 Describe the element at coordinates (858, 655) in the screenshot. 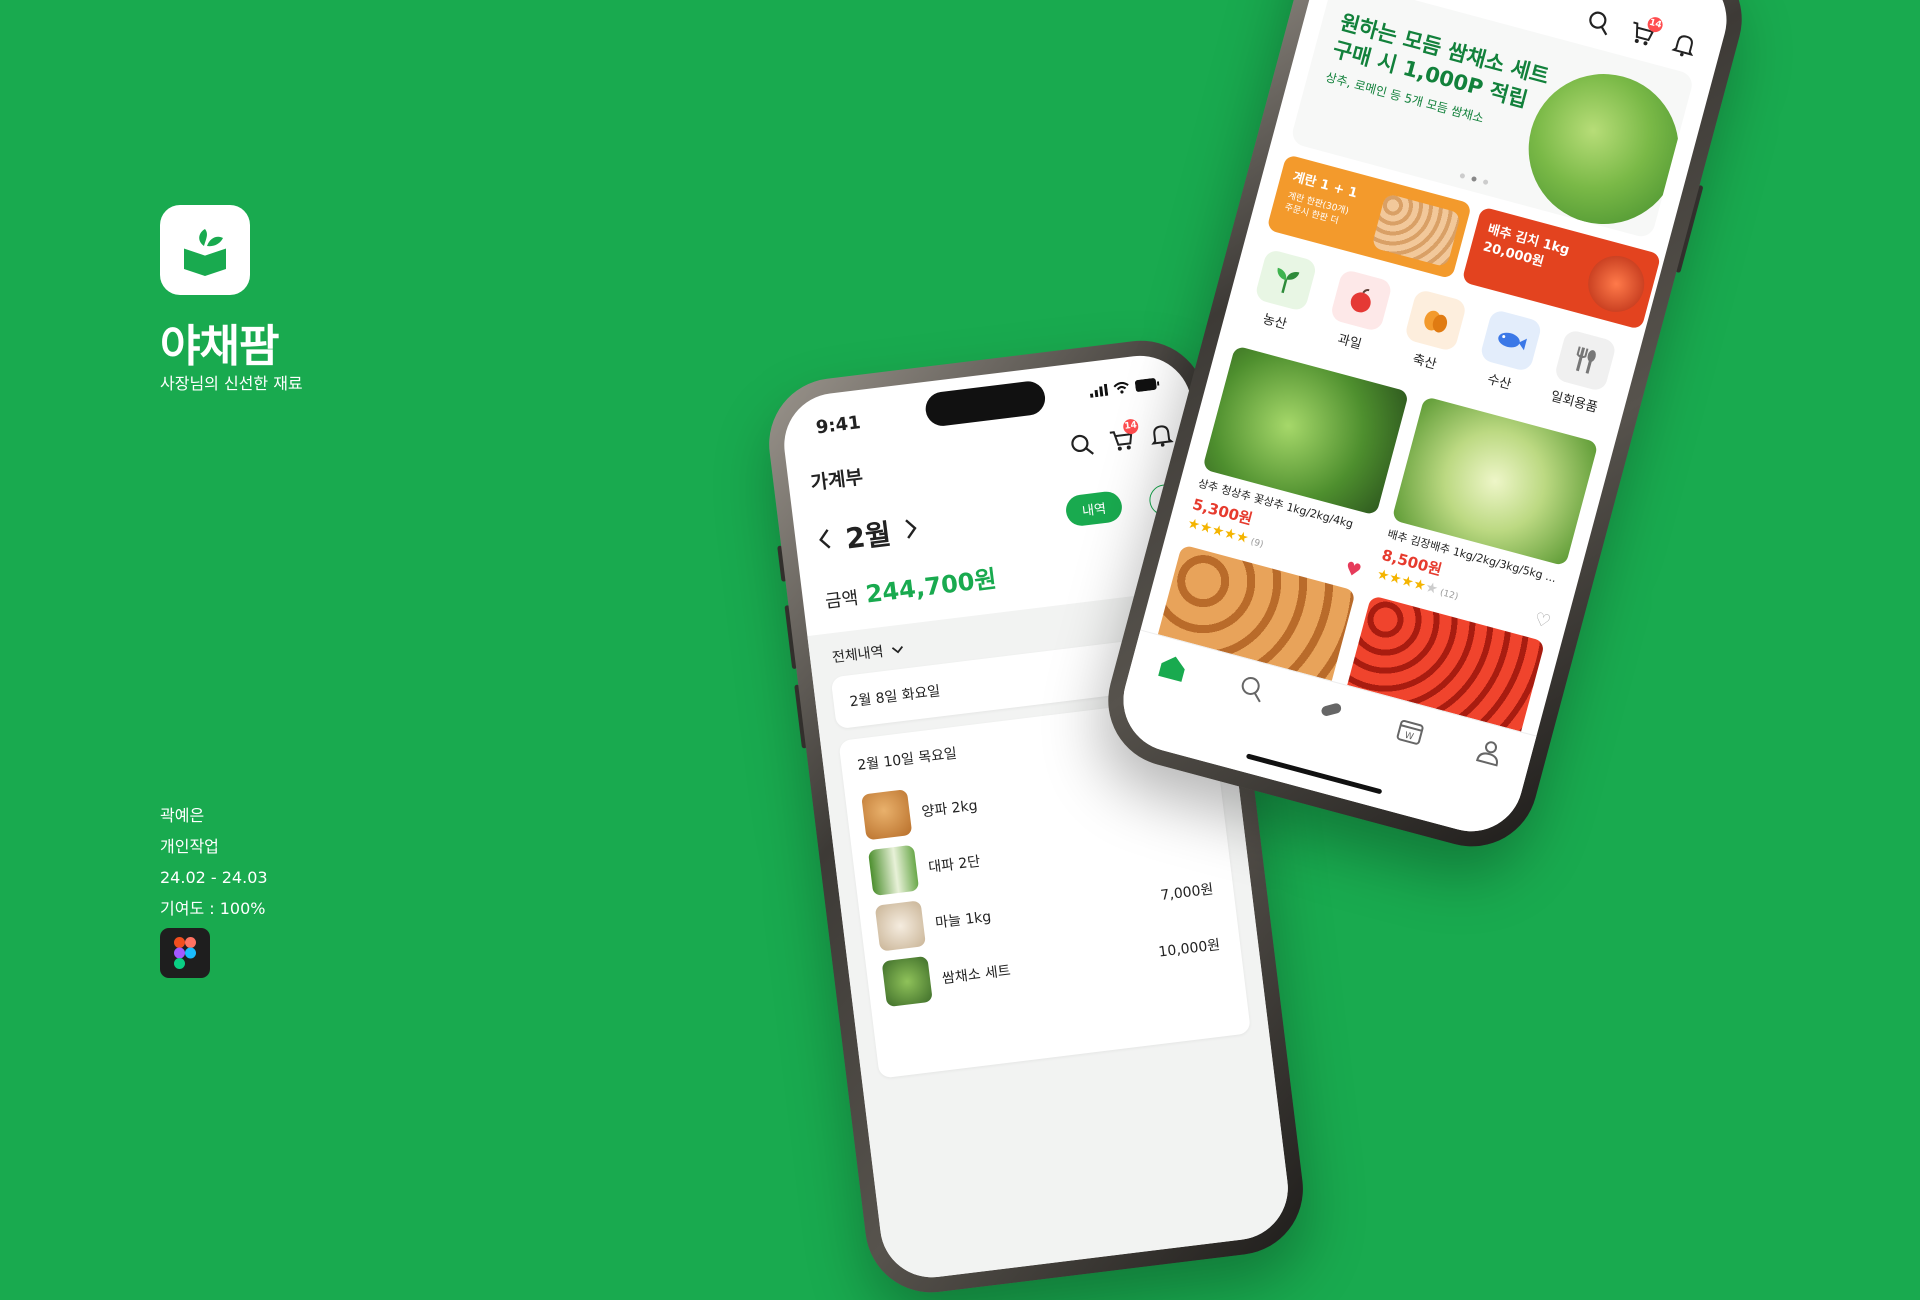

I see `filter-label: 전체내역` at that location.